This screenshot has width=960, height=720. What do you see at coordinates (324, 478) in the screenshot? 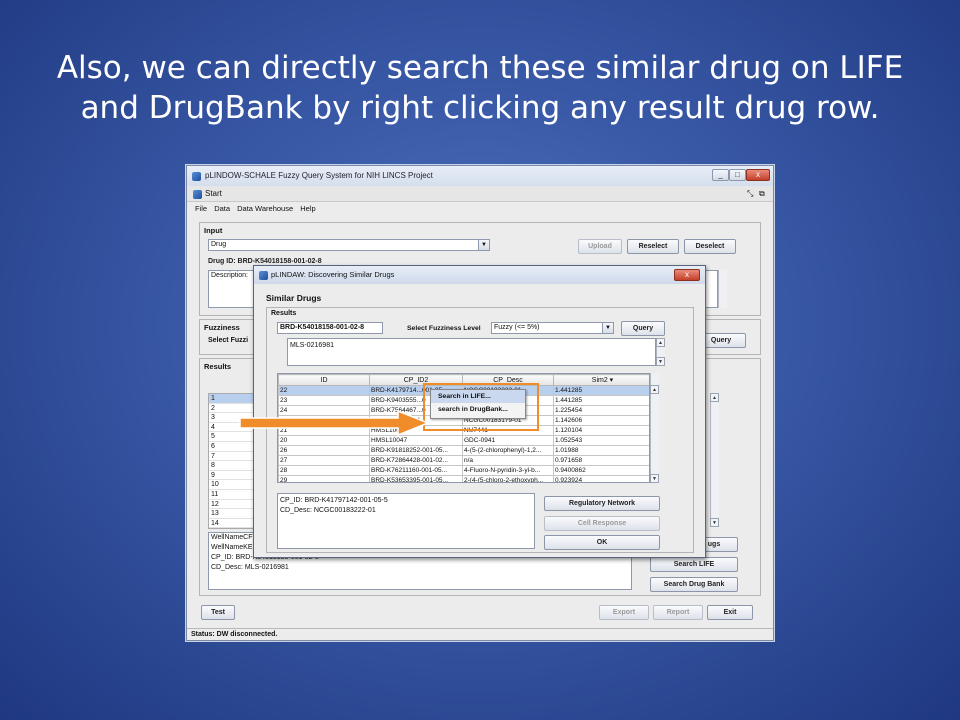
I see `cell-id: 29` at bounding box center [324, 478].